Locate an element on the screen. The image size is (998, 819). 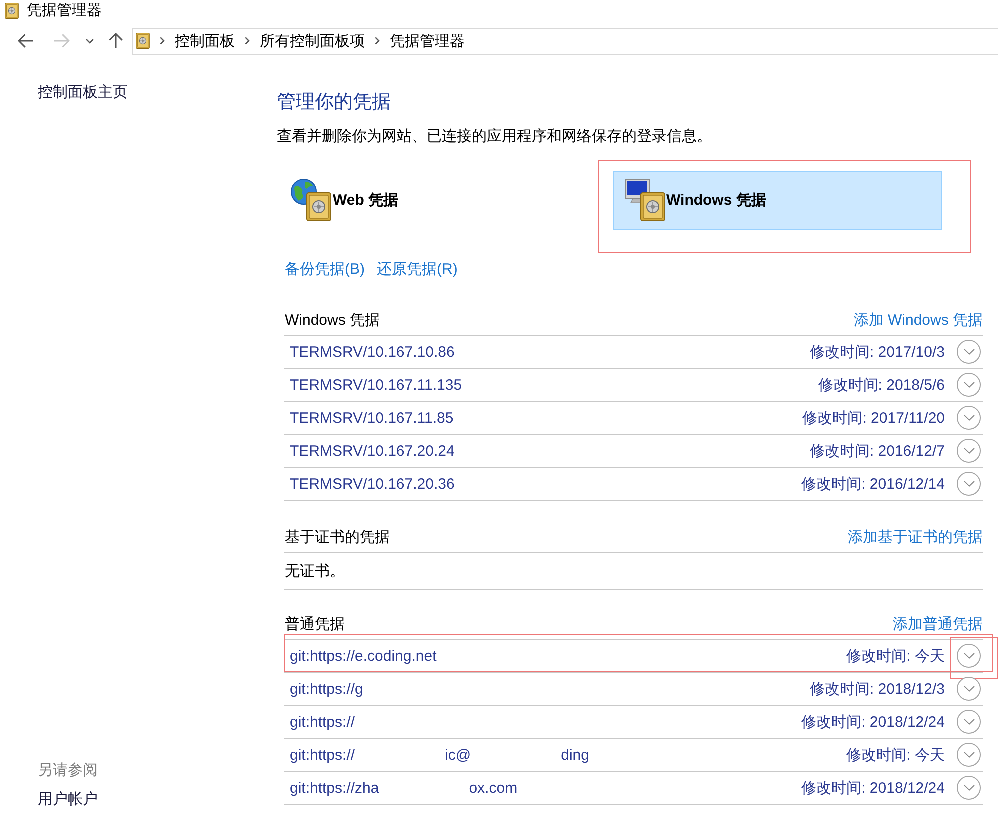
modified-date: 修改时间: 2016/12/7 is located at coordinates (877, 451).